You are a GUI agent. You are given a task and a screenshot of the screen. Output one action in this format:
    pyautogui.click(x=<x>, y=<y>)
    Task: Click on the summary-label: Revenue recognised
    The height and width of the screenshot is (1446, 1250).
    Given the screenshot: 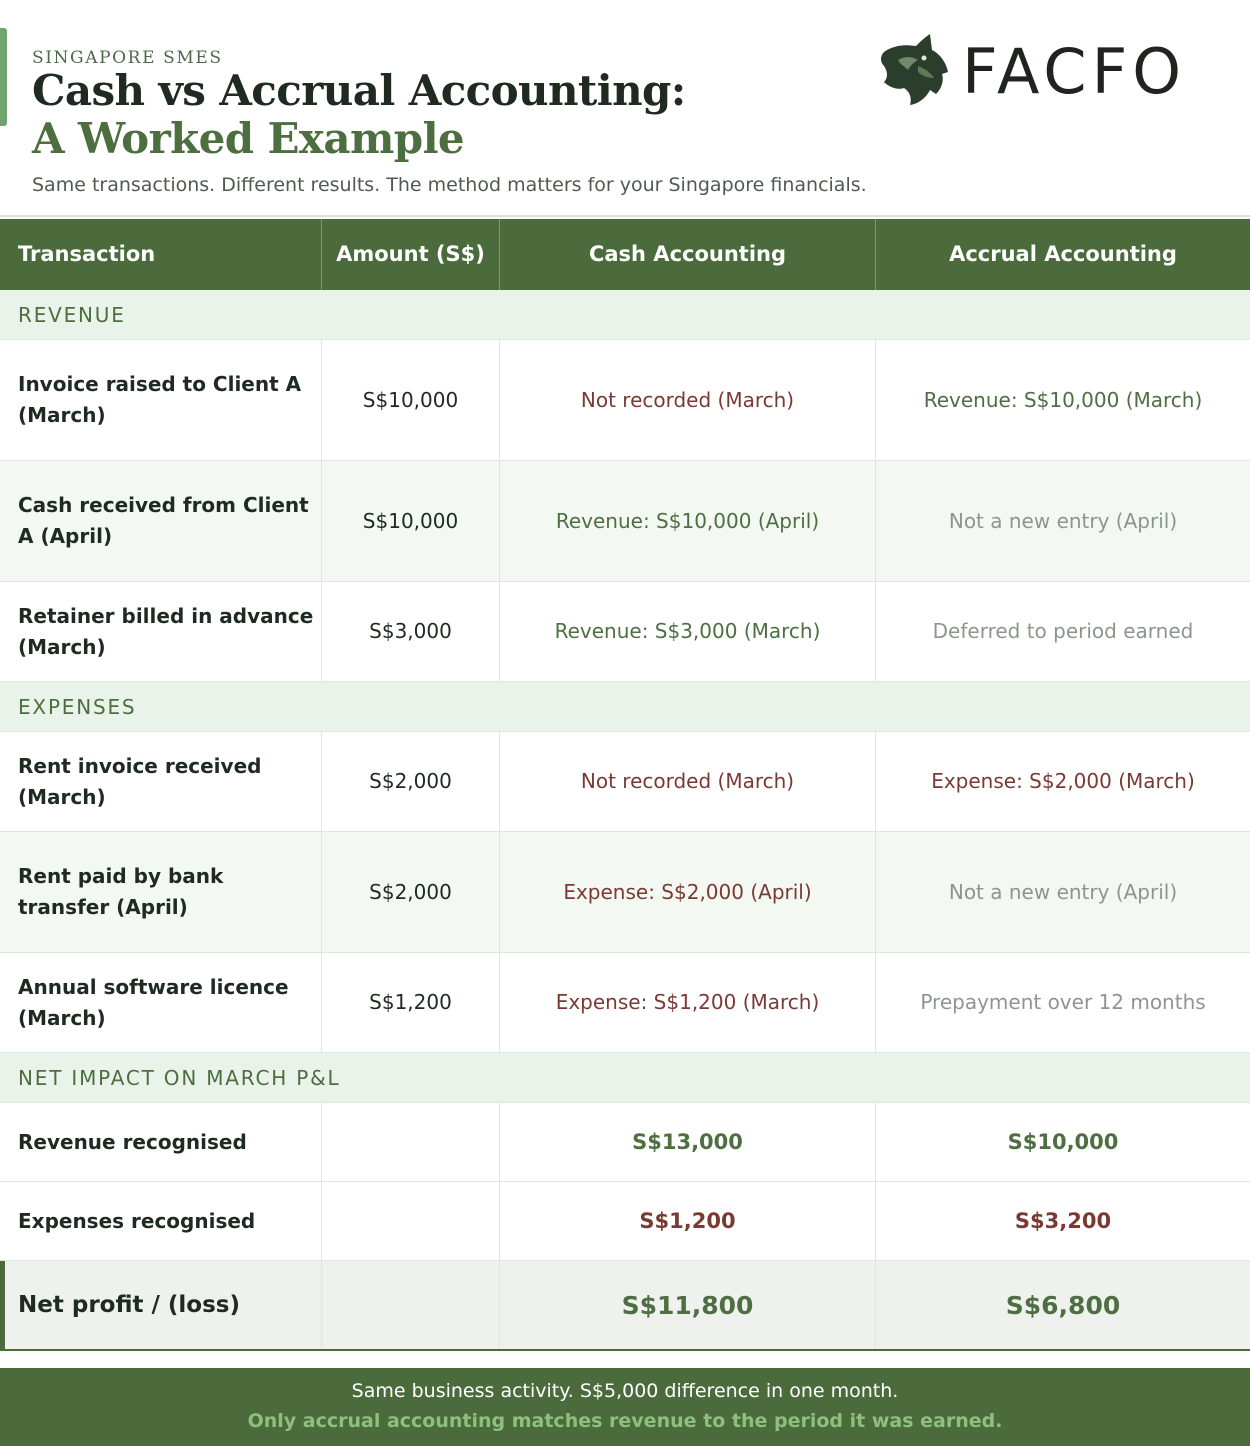 What is the action you would take?
    pyautogui.click(x=132, y=1141)
    